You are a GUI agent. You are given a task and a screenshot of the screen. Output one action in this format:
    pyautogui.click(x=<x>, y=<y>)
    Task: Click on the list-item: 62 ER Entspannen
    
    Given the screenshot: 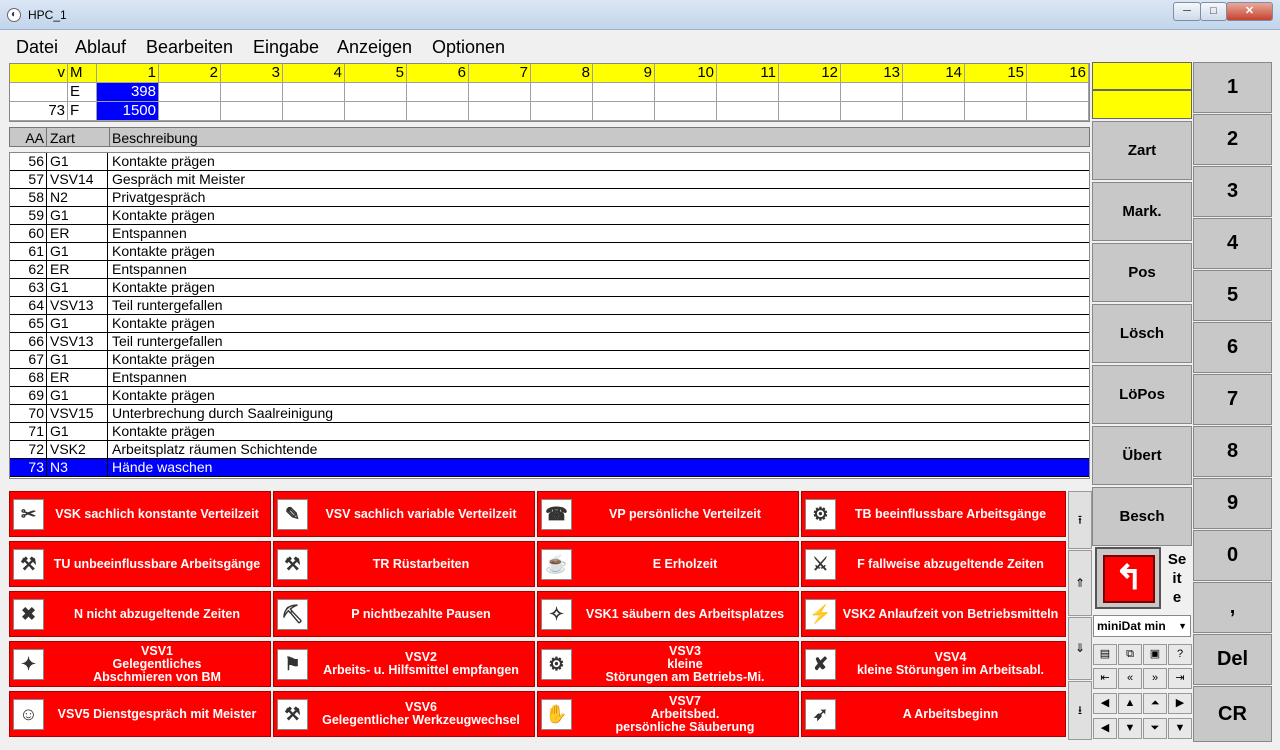 What is the action you would take?
    pyautogui.click(x=549, y=270)
    